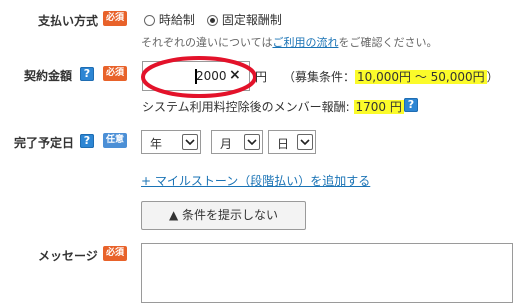  Describe the element at coordinates (199, 77) in the screenshot. I see `annotation-circle` at that location.